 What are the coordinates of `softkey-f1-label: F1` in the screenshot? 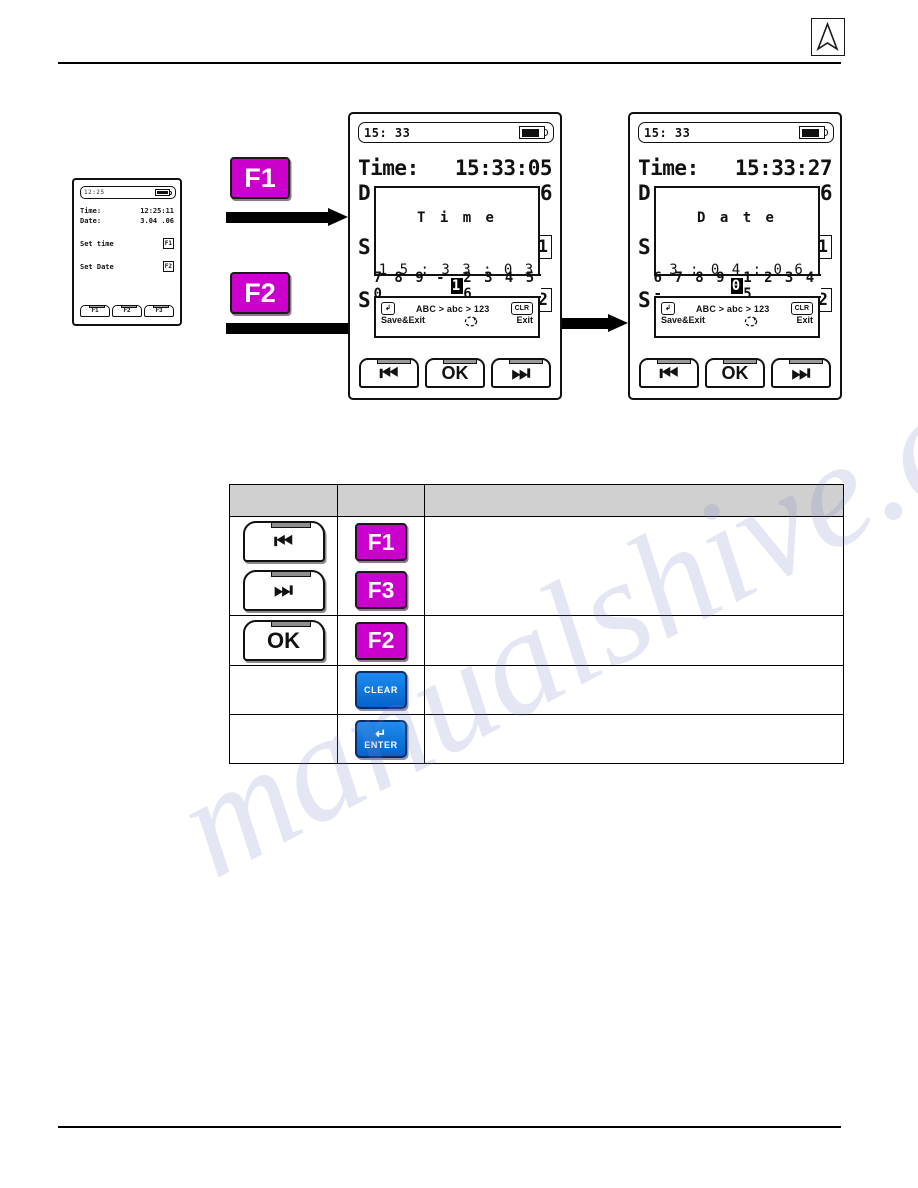 It's located at (95, 311).